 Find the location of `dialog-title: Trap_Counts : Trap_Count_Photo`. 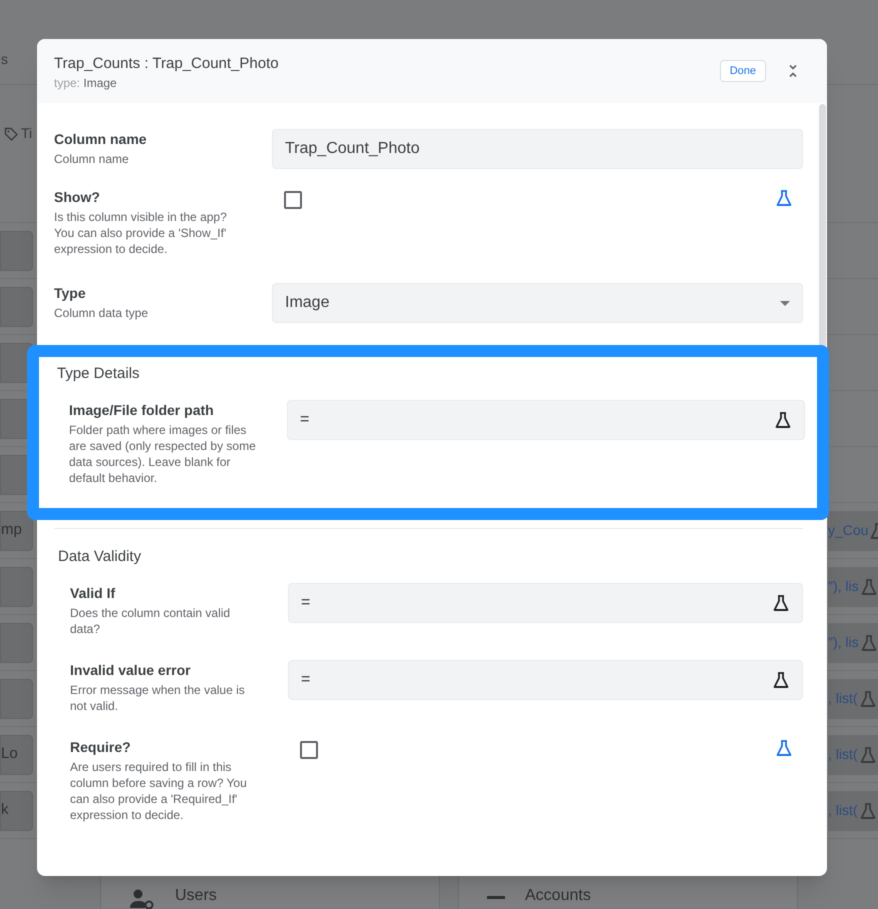

dialog-title: Trap_Counts : Trap_Count_Photo is located at coordinates (166, 64).